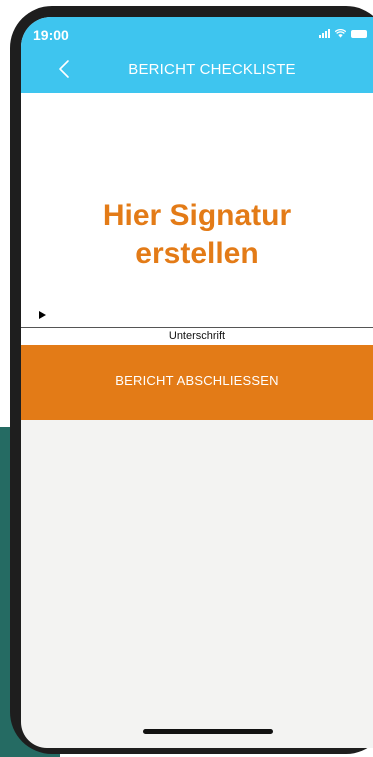  What do you see at coordinates (212, 69) in the screenshot?
I see `page-title: BERICHT CHECKLISTE` at bounding box center [212, 69].